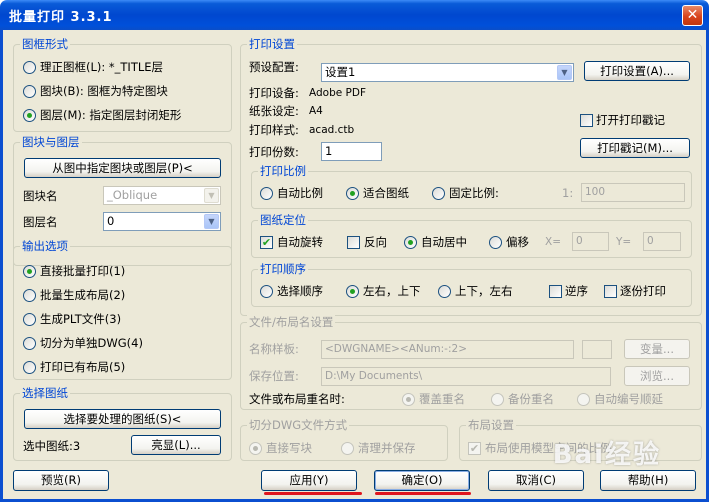  Describe the element at coordinates (300, 291) in the screenshot. I see `order-option-selection: 选择顺序` at that location.